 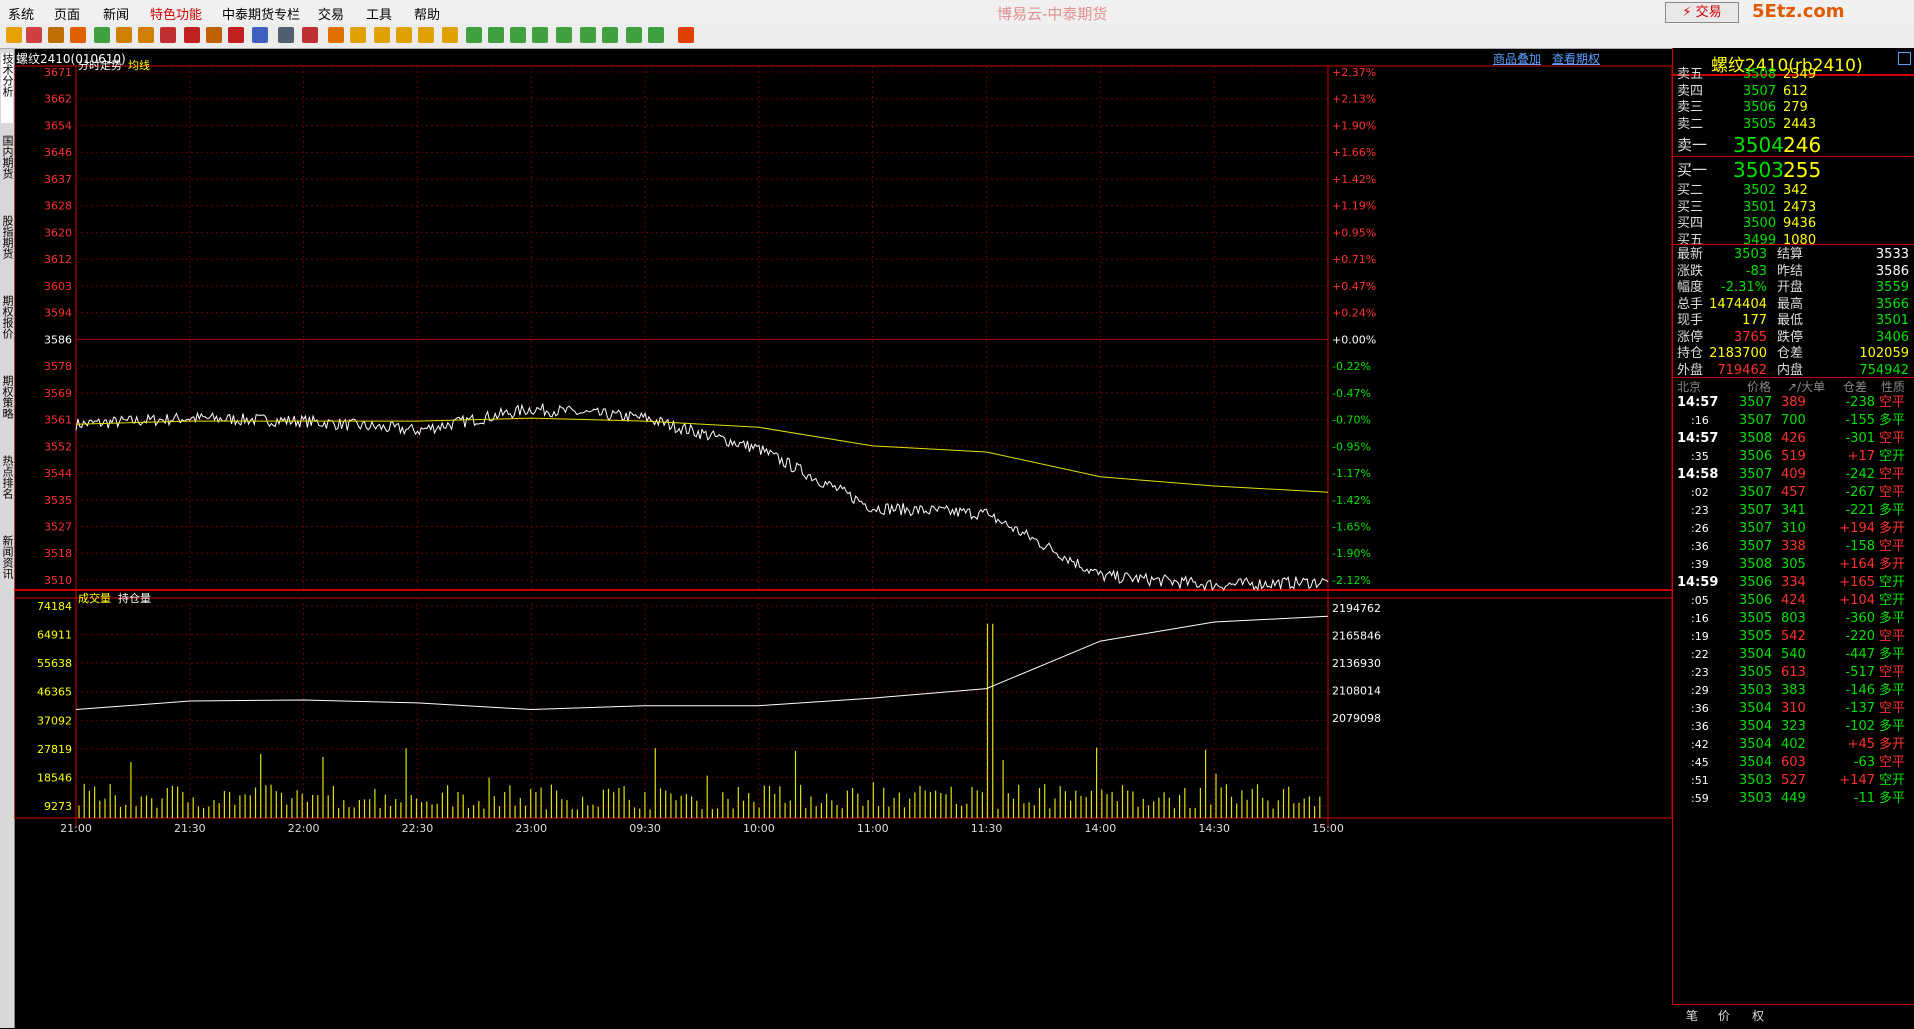 I want to click on price-tick-label: 3594, so click(x=58, y=313).